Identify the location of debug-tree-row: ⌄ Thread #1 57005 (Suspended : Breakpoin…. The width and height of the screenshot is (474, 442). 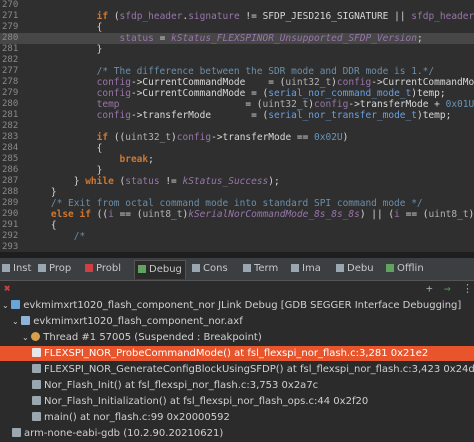
(237, 337).